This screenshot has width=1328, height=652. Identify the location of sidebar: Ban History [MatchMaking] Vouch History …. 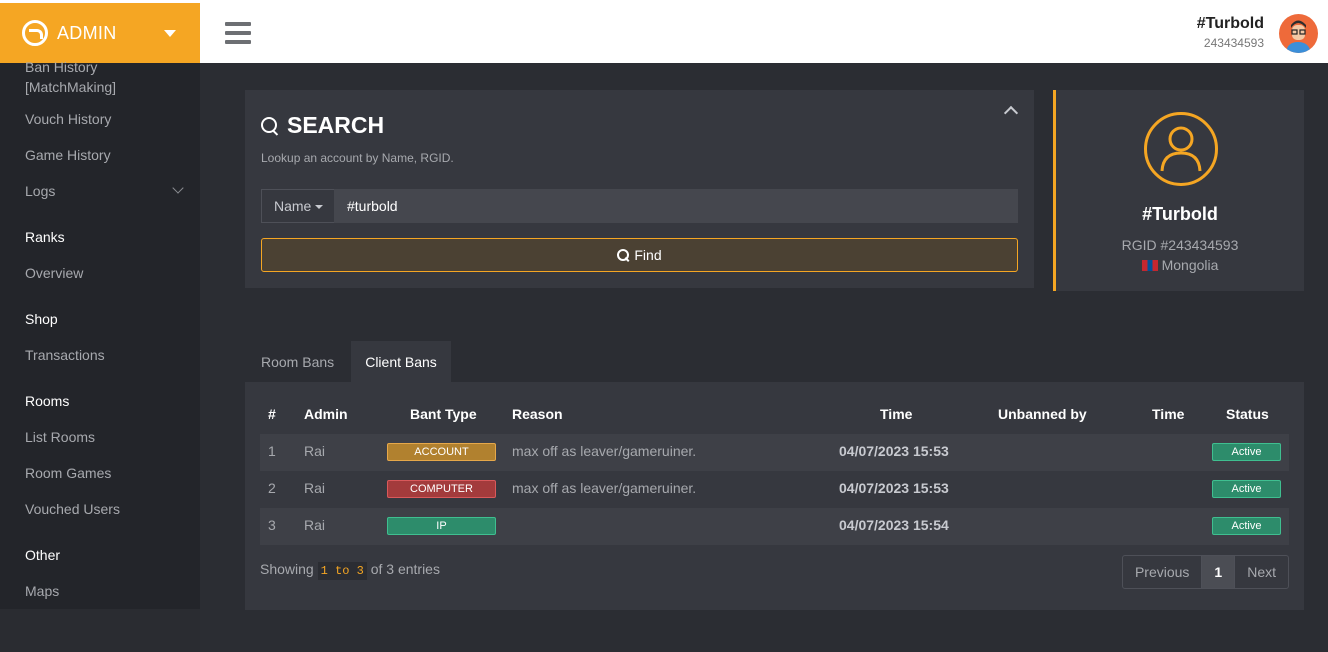
(100, 355).